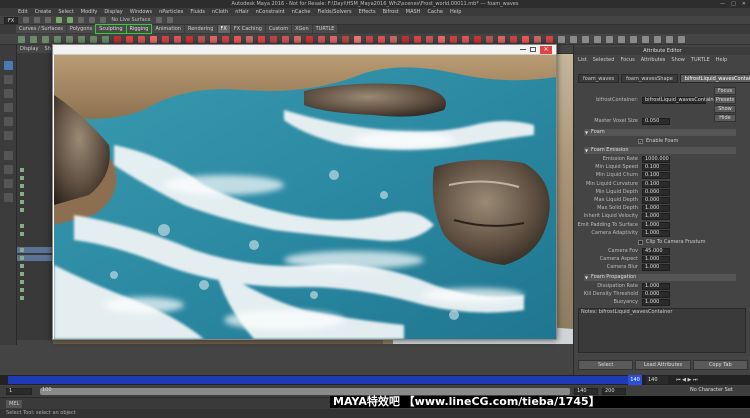  I want to click on outliner-layout-icon, so click(8, 197).